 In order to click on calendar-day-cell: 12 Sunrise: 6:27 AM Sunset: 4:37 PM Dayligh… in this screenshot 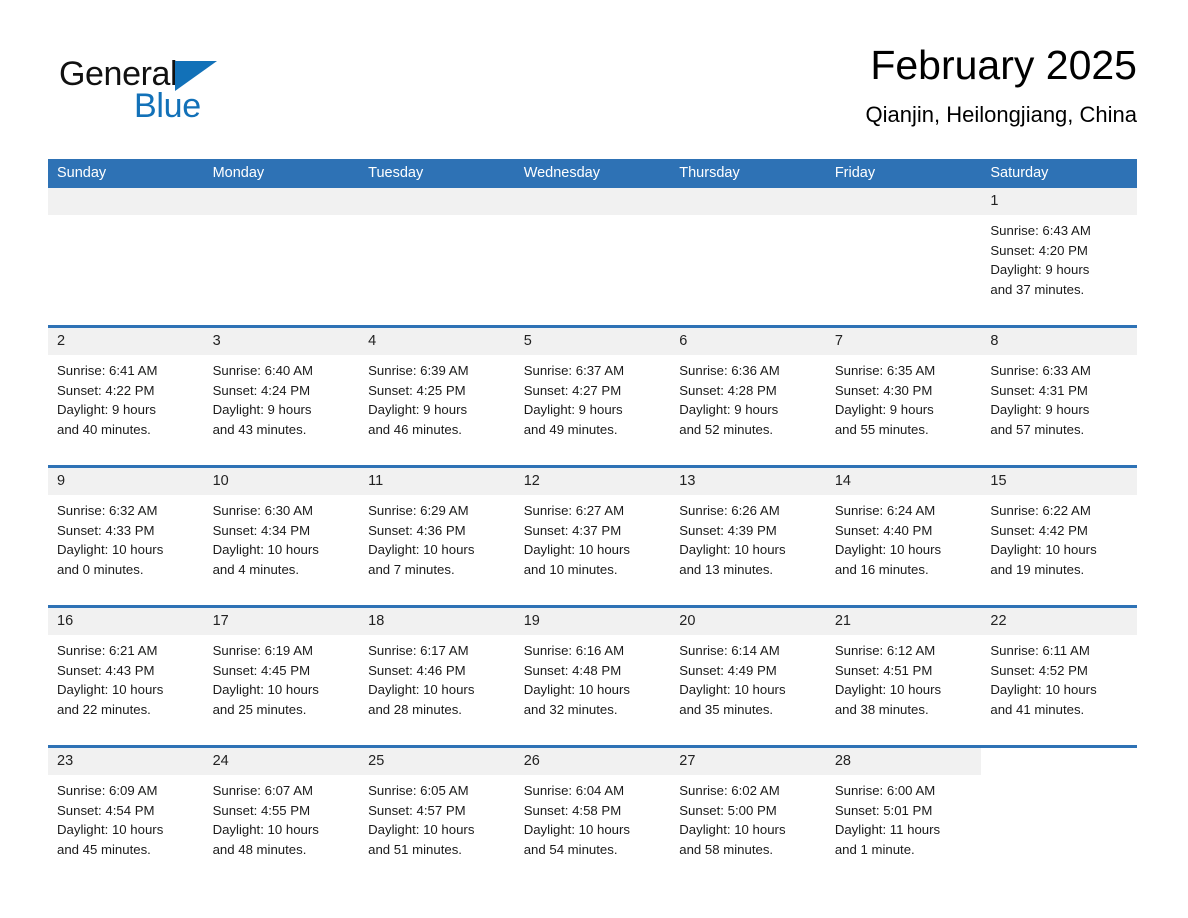, I will do `click(592, 530)`.